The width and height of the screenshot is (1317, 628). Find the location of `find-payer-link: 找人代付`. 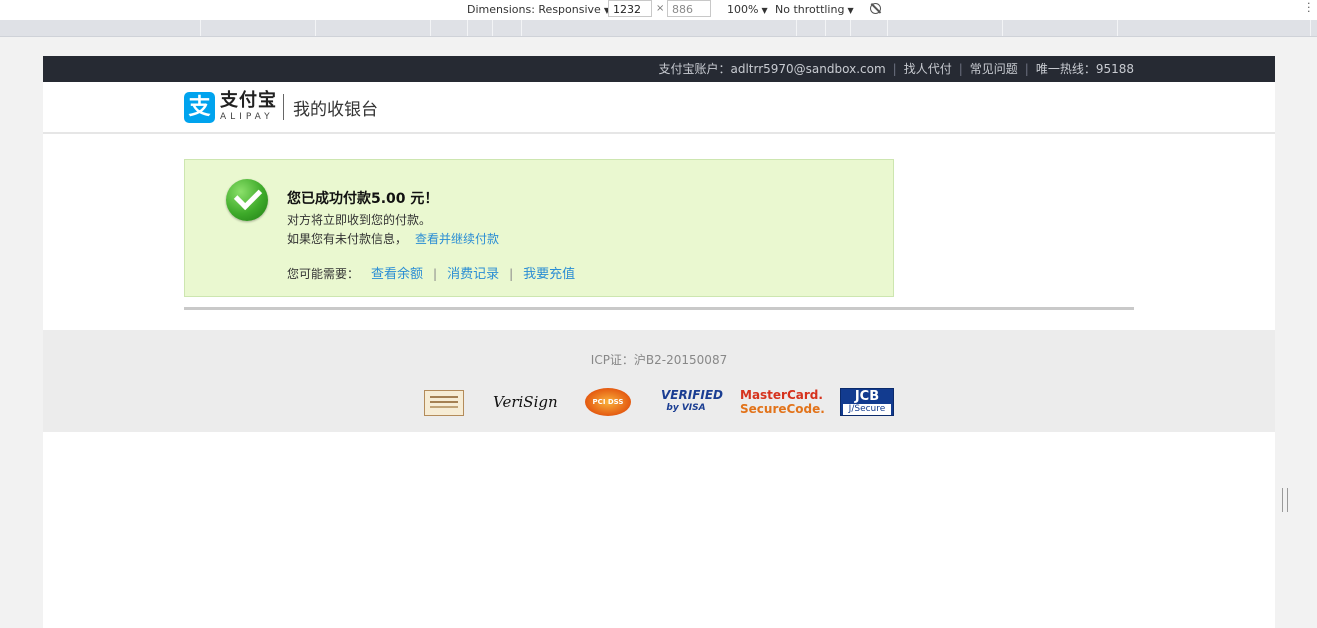

find-payer-link: 找人代付 is located at coordinates (928, 69).